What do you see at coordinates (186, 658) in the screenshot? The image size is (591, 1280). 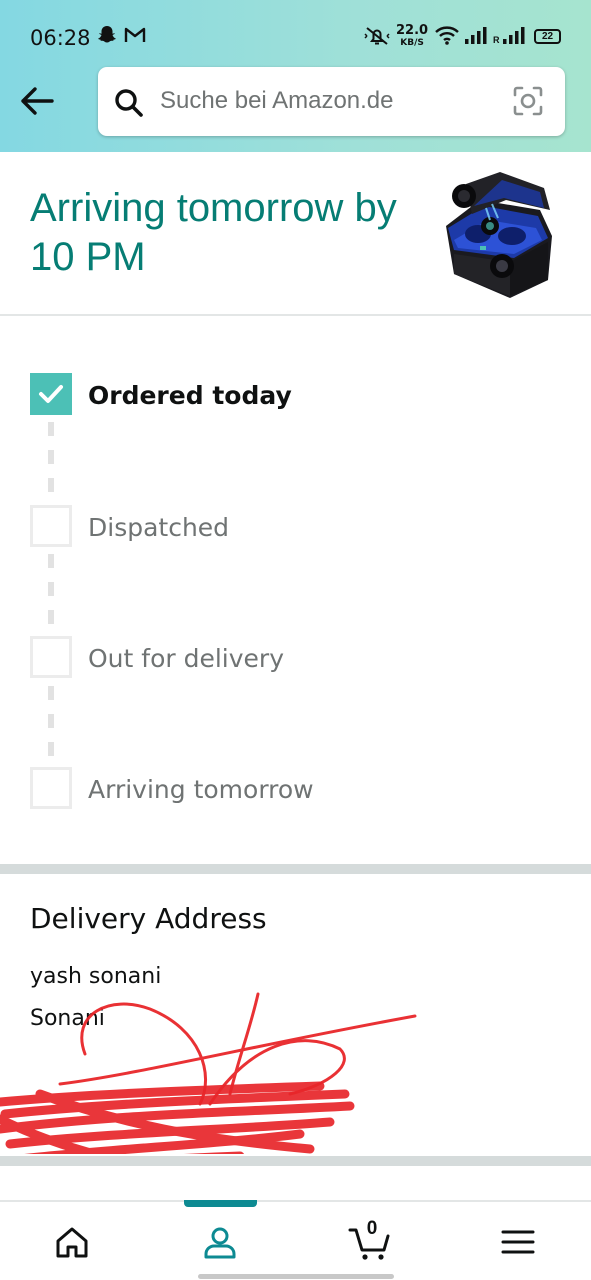 I see `tracker-step-label: Out for delivery` at bounding box center [186, 658].